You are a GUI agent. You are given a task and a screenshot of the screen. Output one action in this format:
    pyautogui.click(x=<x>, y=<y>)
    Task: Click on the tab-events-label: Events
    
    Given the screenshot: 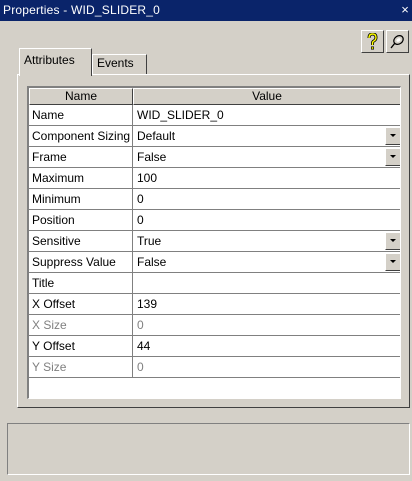 What is the action you would take?
    pyautogui.click(x=115, y=63)
    